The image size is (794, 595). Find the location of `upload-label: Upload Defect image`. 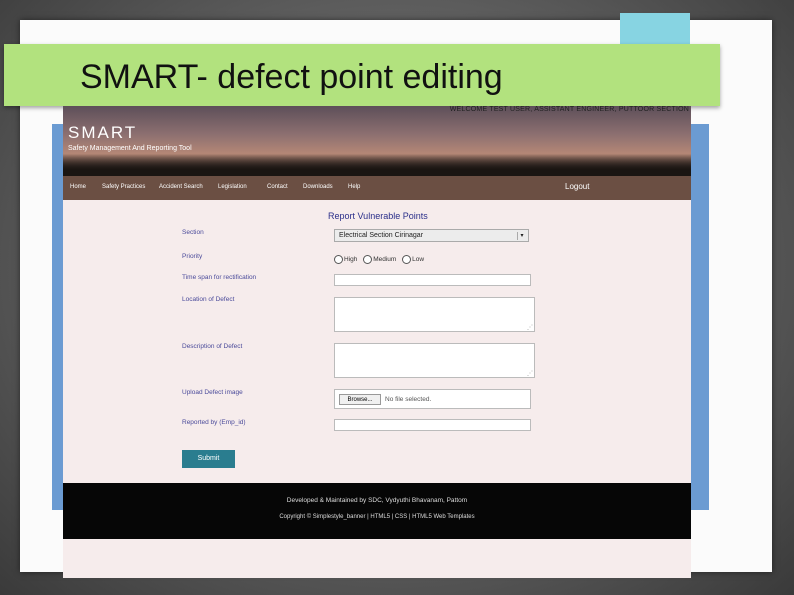

upload-label: Upload Defect image is located at coordinates (212, 392).